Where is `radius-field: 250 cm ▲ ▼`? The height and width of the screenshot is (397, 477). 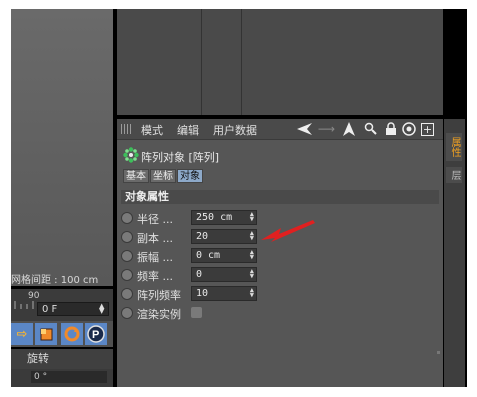 radius-field: 250 cm ▲ ▼ is located at coordinates (224, 217).